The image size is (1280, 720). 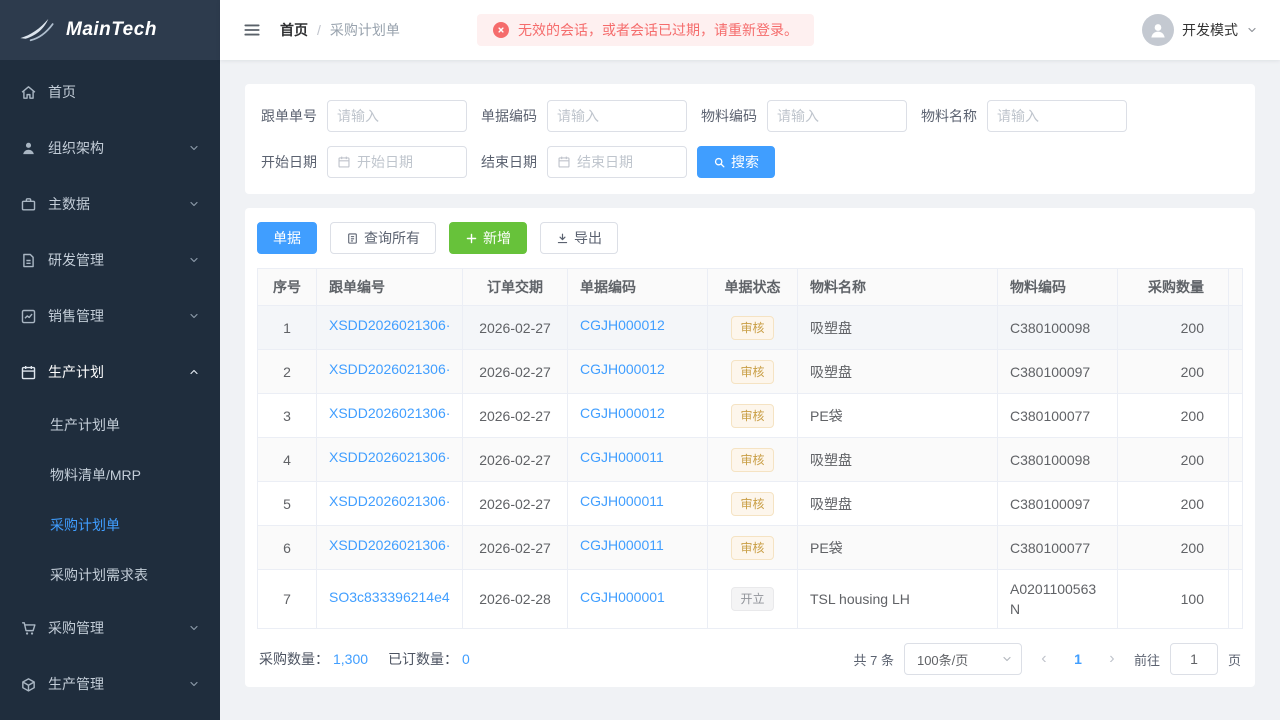 What do you see at coordinates (99, 575) in the screenshot?
I see `sidebar-subitem-label: 采购计划需求表` at bounding box center [99, 575].